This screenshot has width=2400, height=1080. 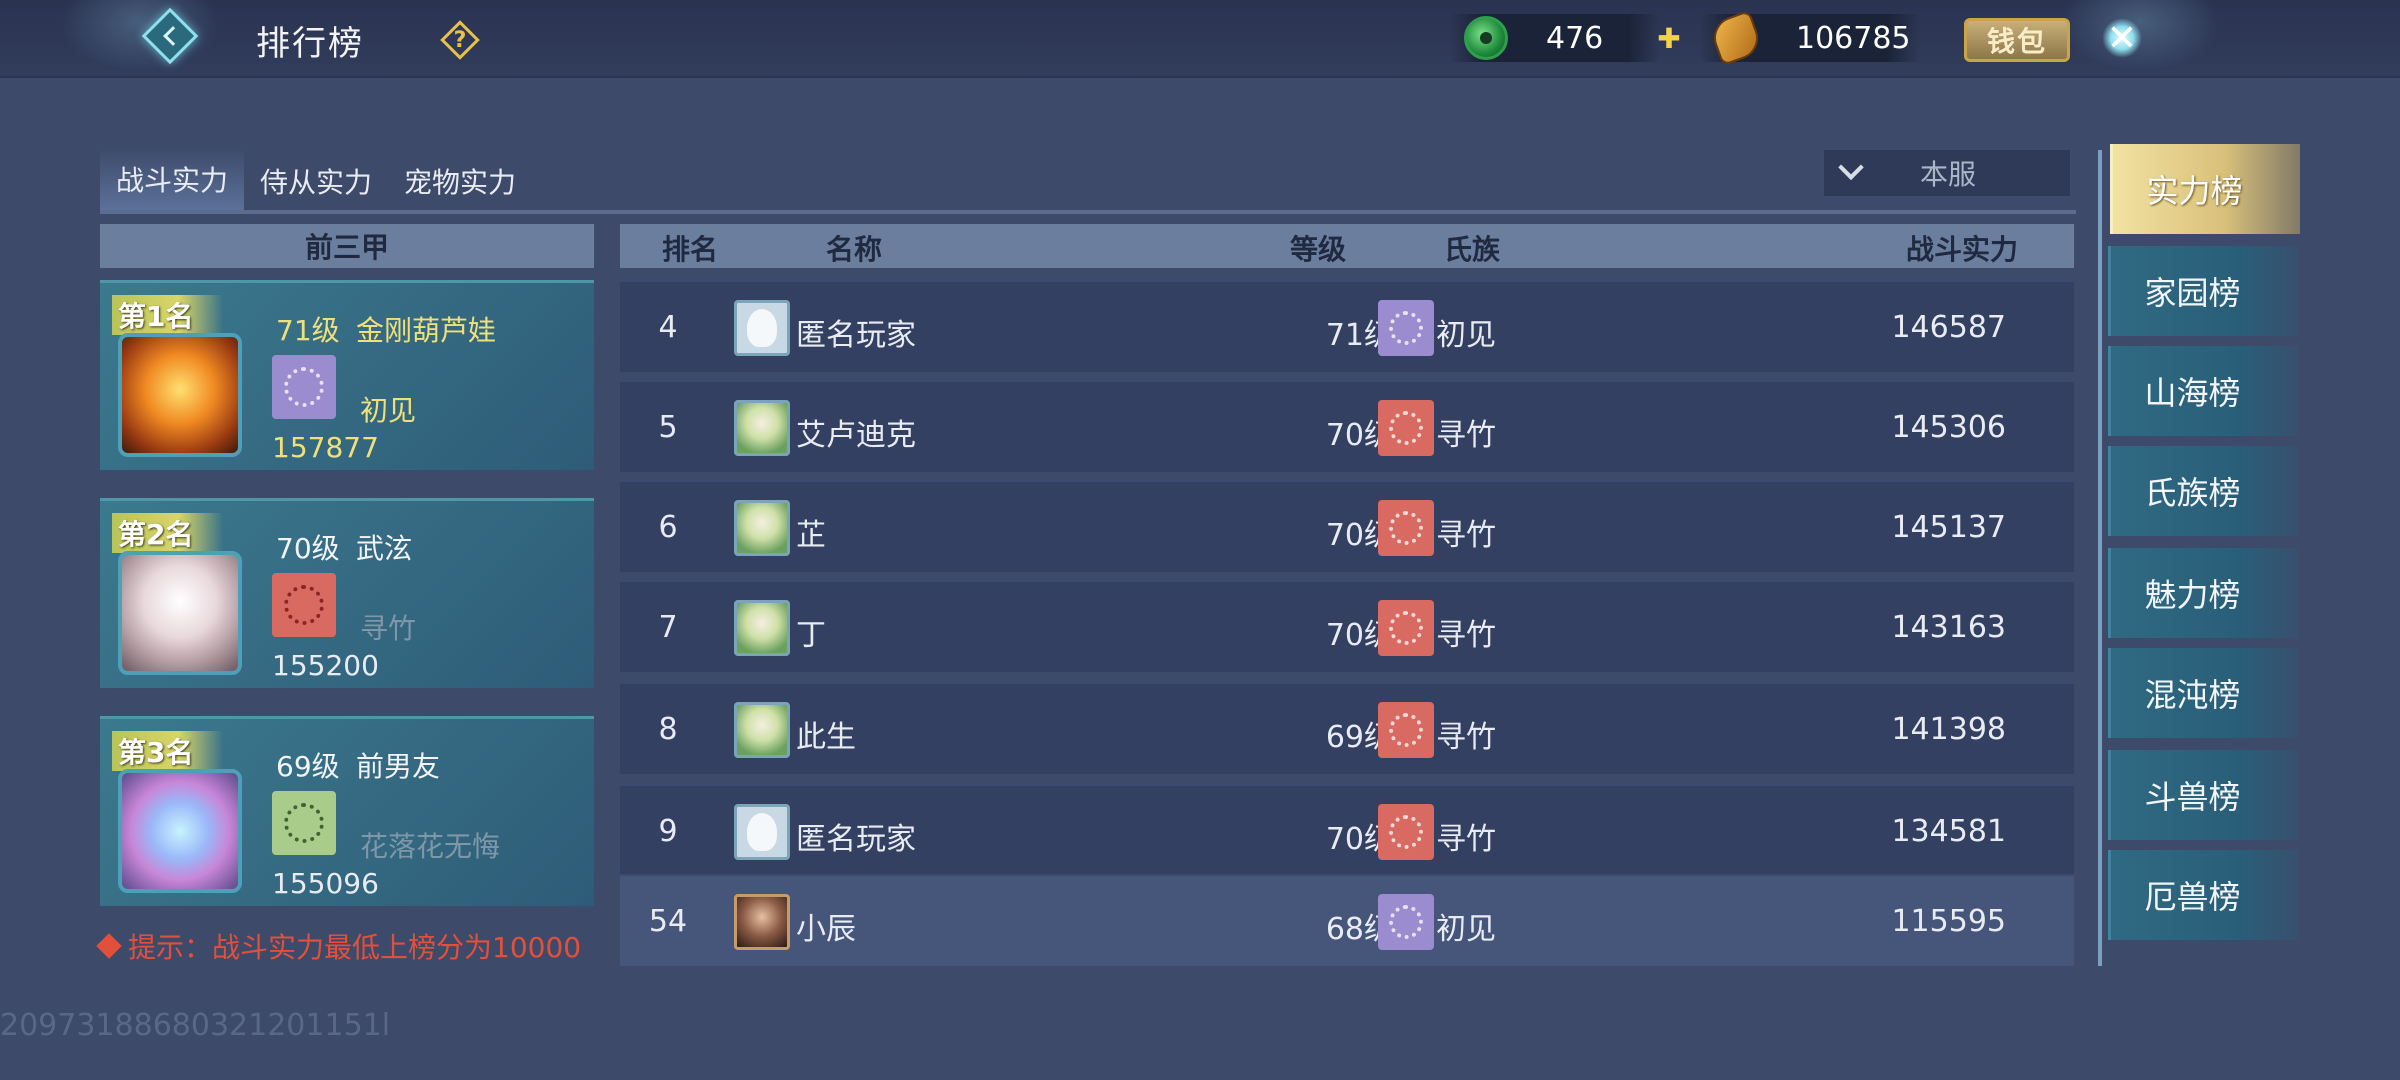 I want to click on row-rank: 6, so click(x=668, y=527).